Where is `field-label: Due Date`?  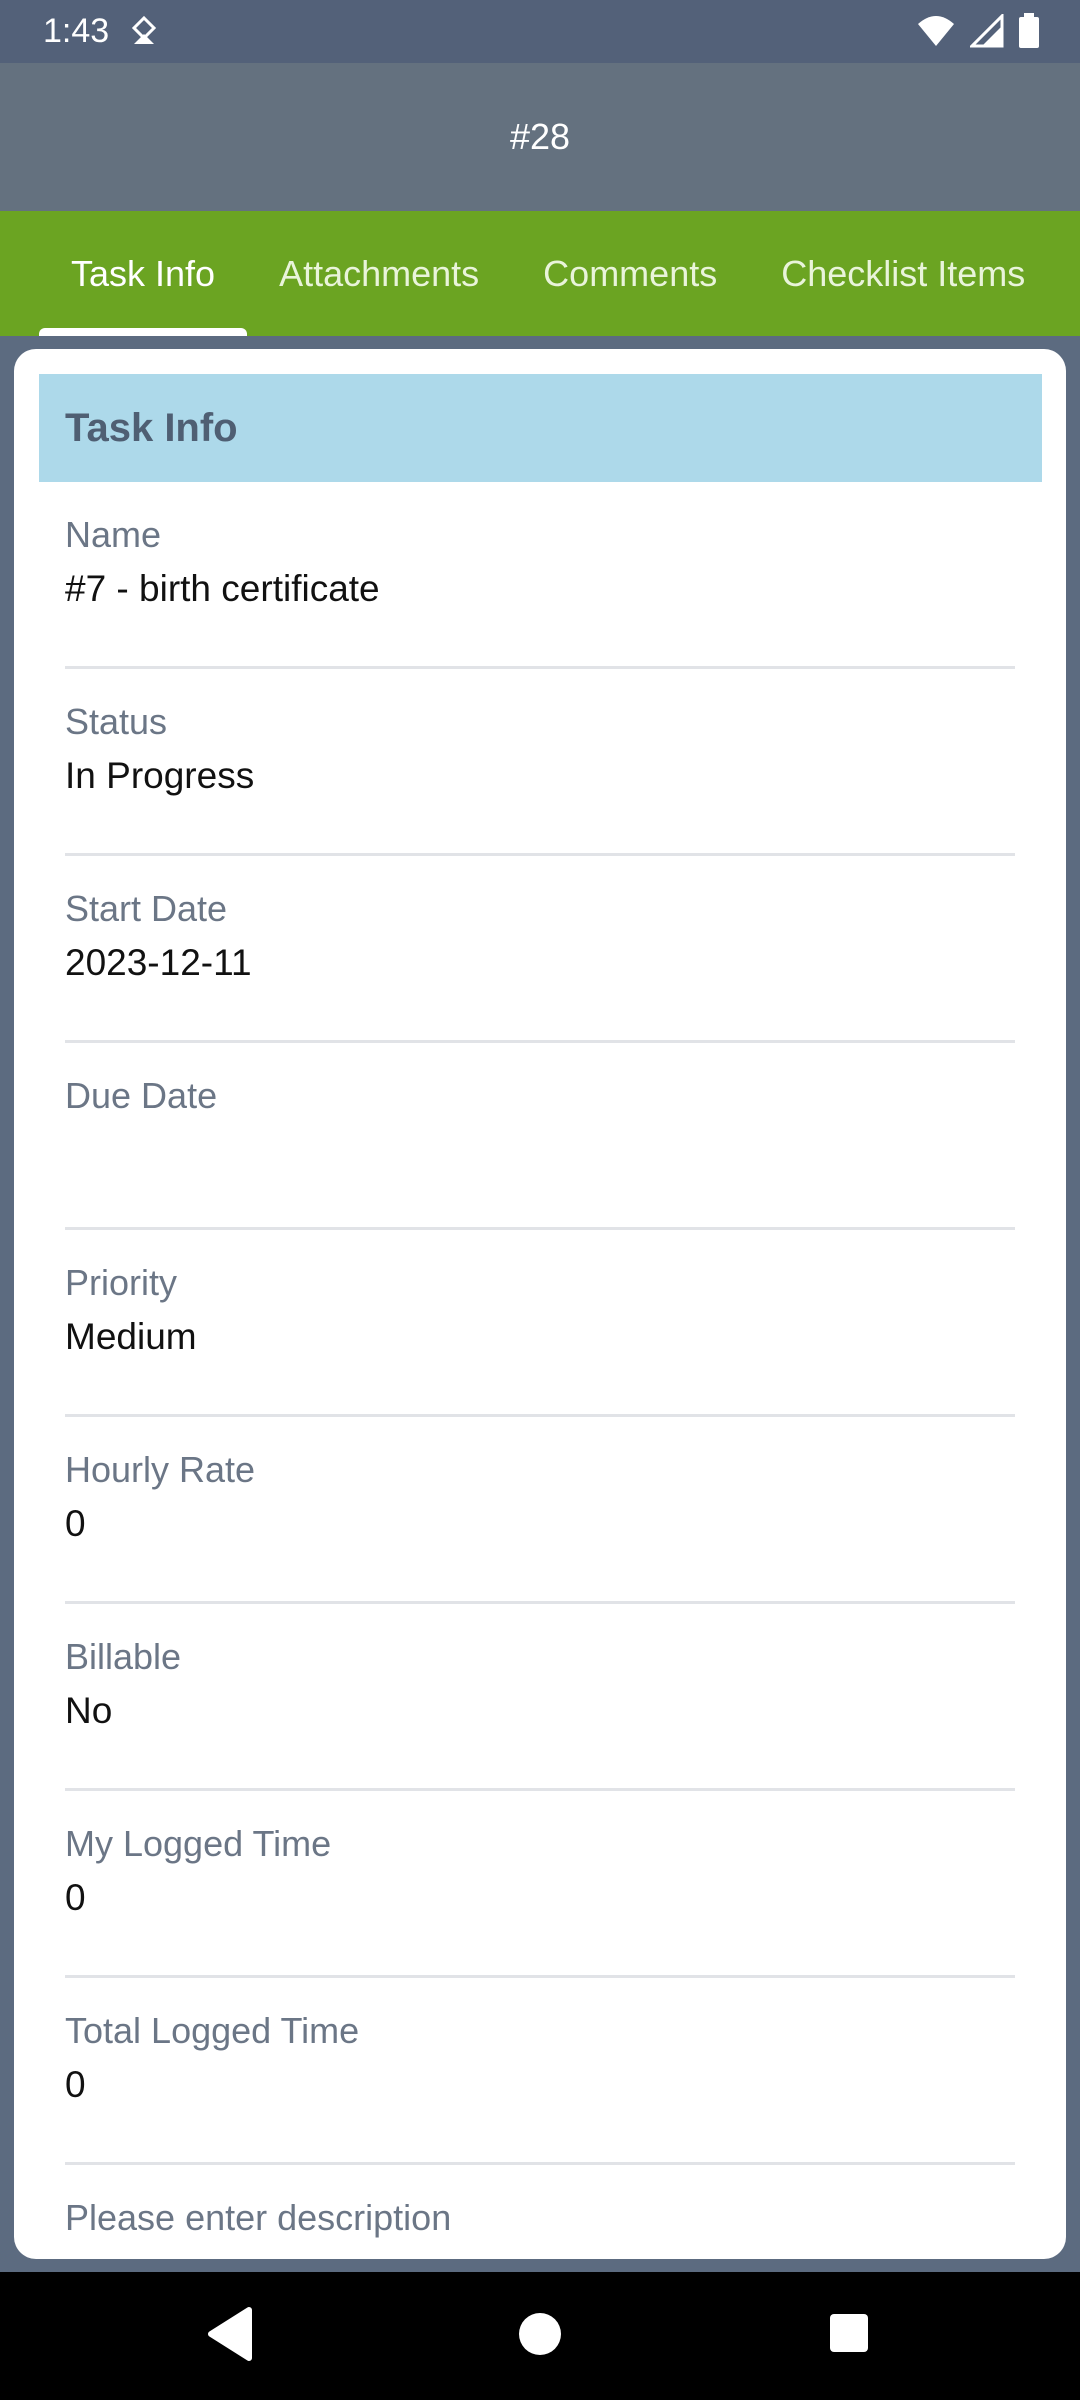 field-label: Due Date is located at coordinates (141, 1095).